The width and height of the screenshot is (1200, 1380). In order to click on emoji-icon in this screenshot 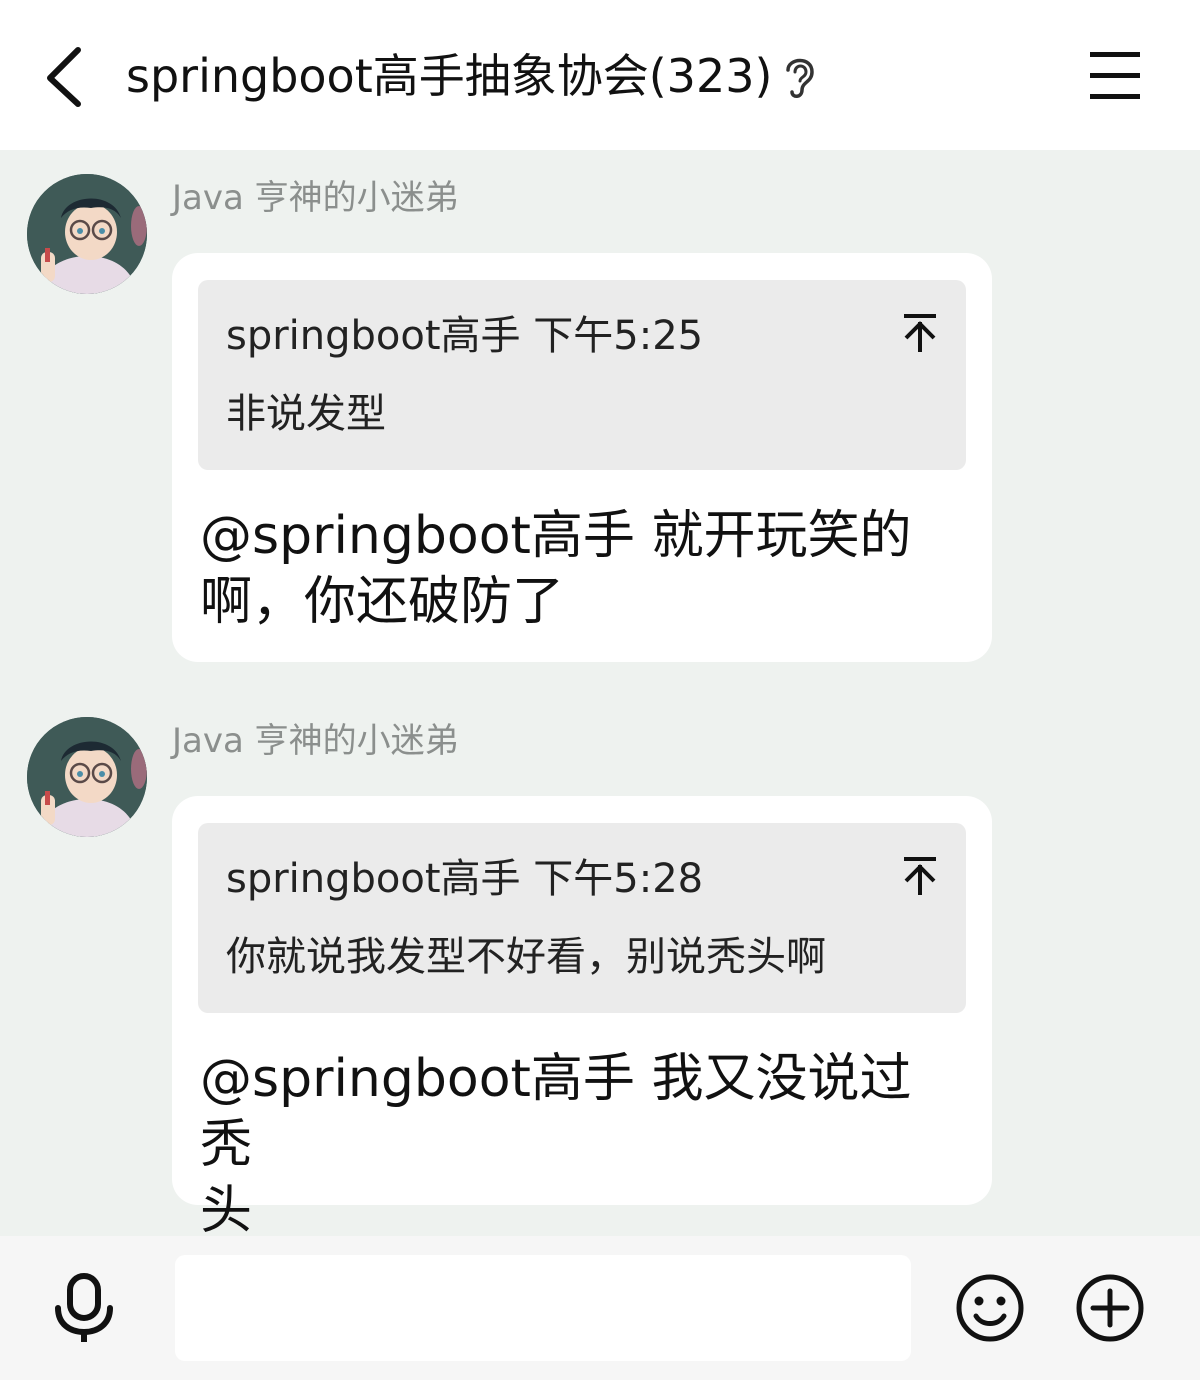, I will do `click(990, 1308)`.